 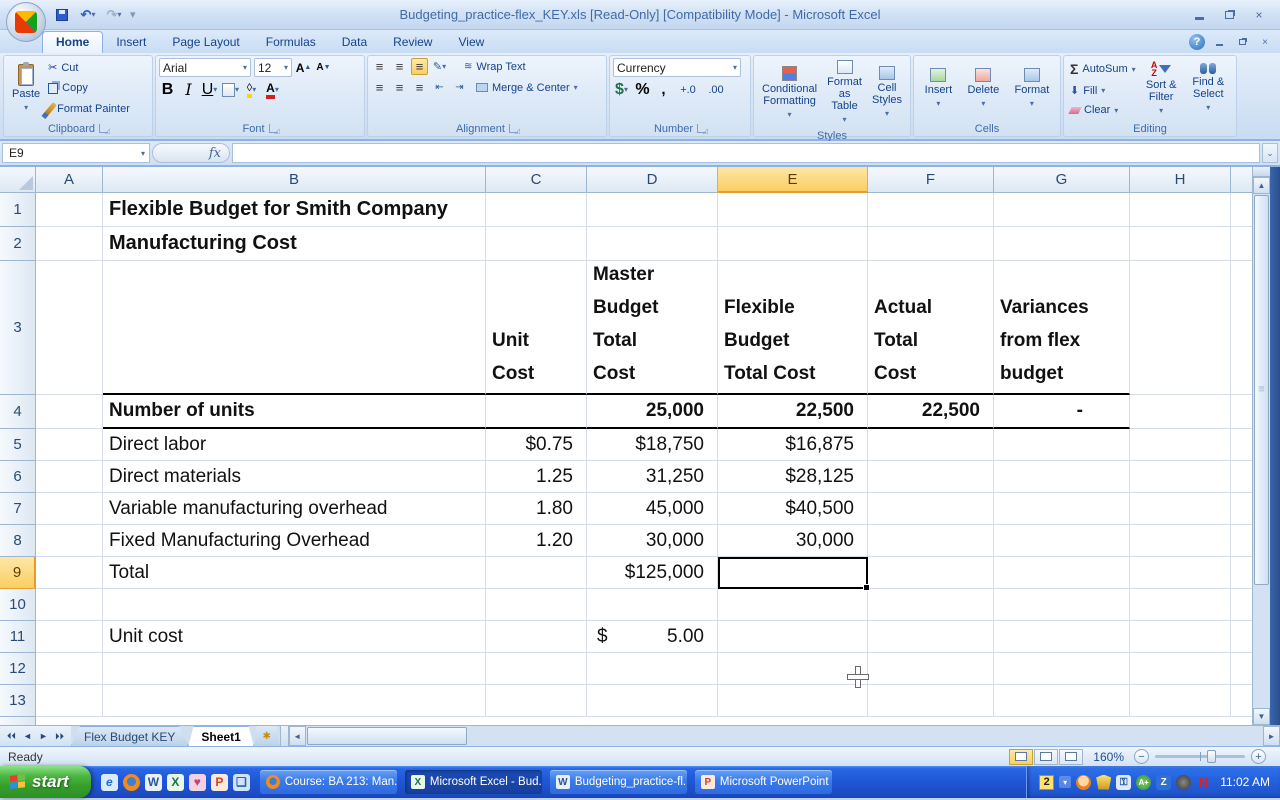 I want to click on orientation-button: ✎ ▾, so click(x=439, y=66).